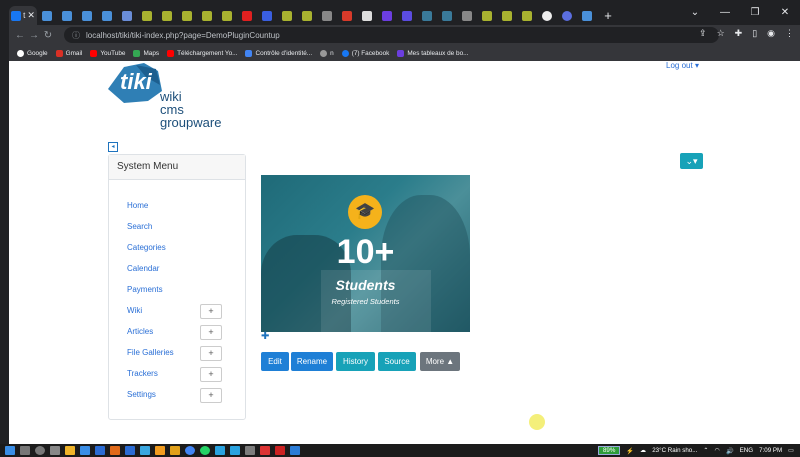 The width and height of the screenshot is (800, 457). I want to click on cortana-icon, so click(40, 450).